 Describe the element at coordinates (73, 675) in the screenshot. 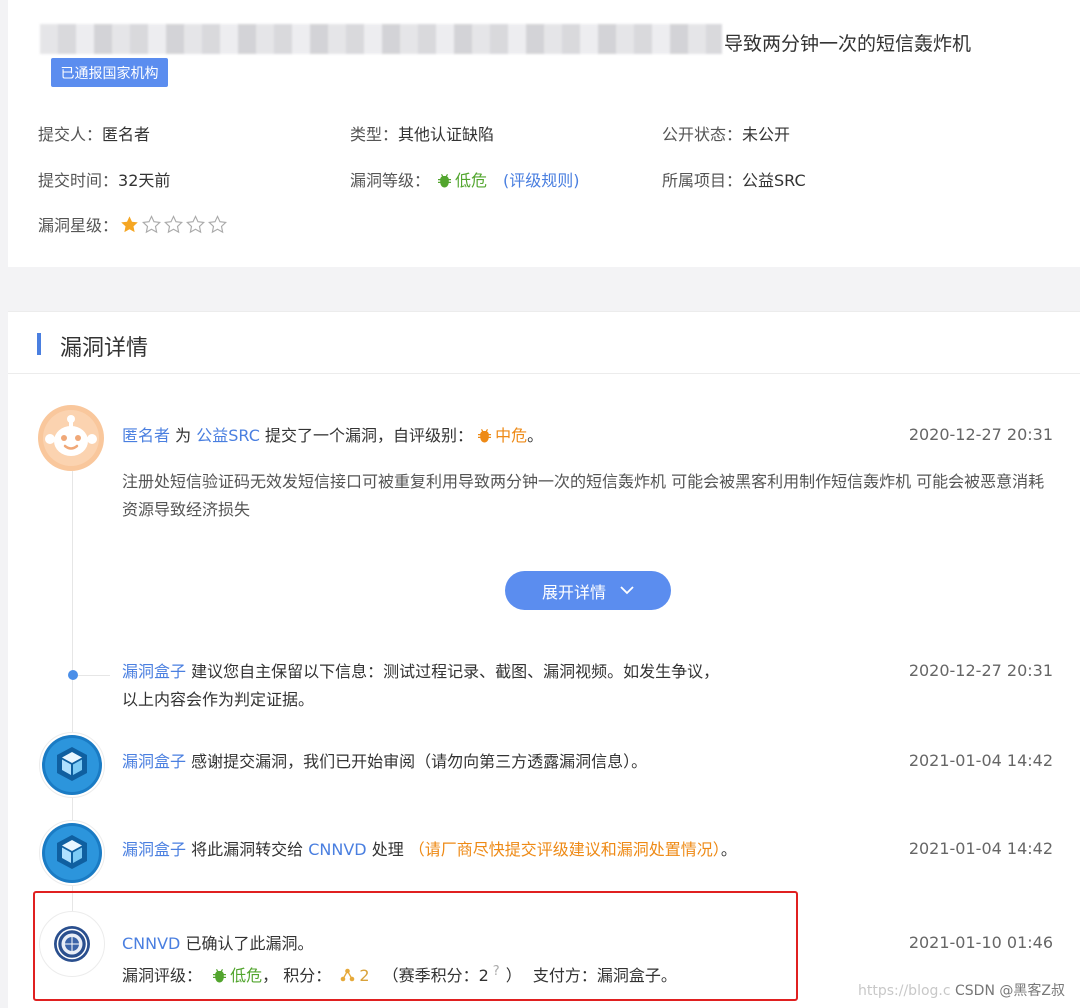

I see `timeline-dot` at that location.